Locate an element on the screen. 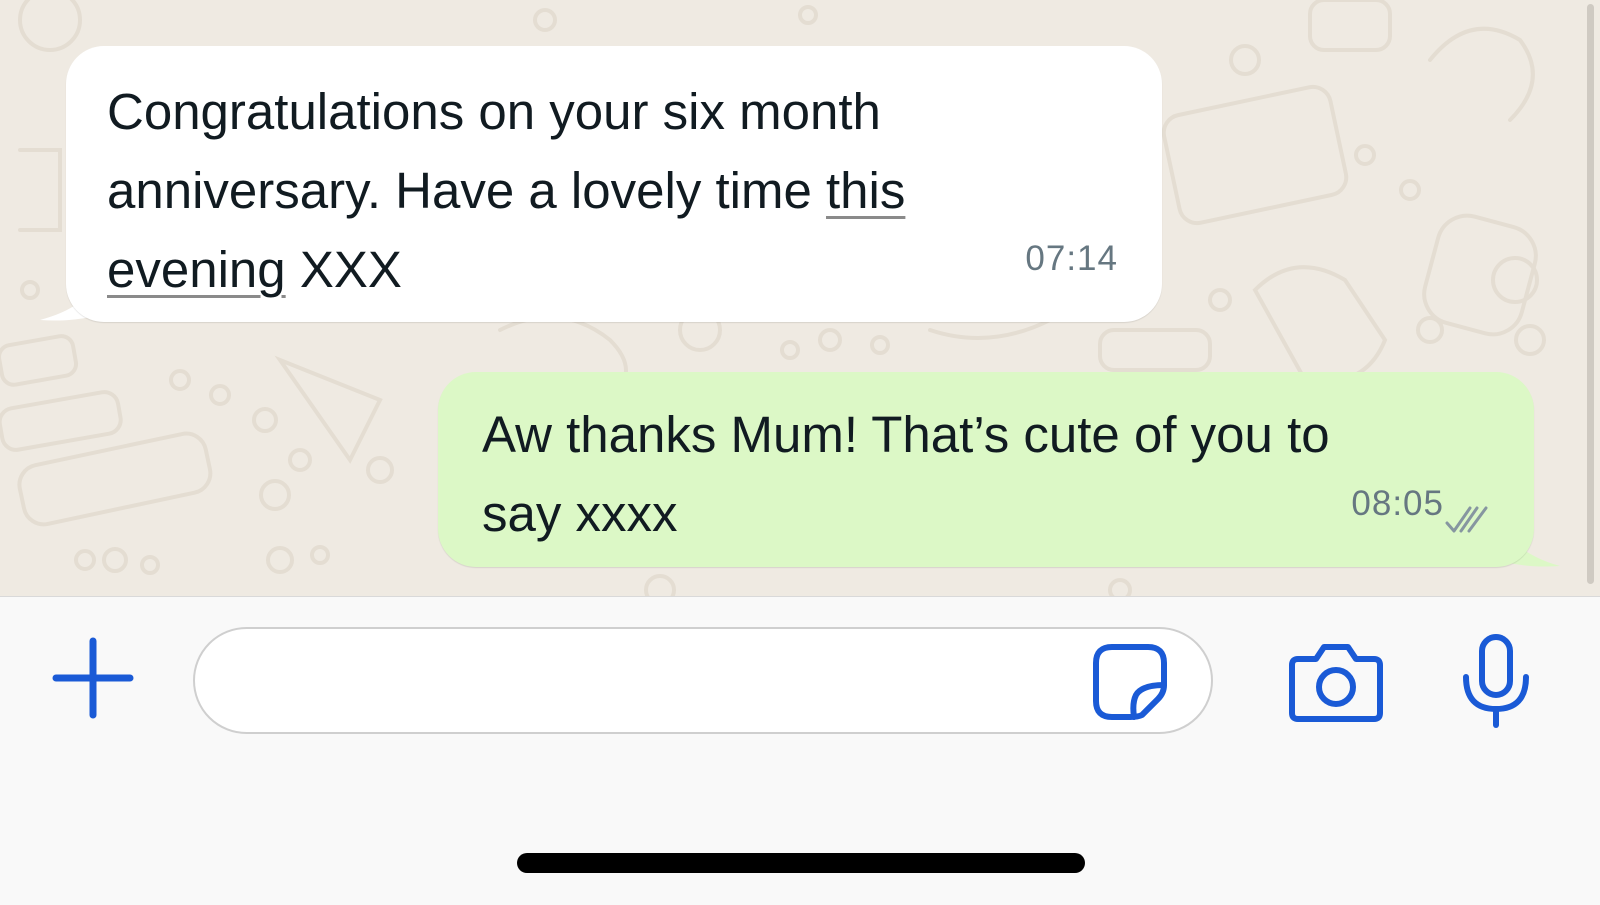 The width and height of the screenshot is (1600, 905). message-timestamp: 07:14 is located at coordinates (1071, 258).